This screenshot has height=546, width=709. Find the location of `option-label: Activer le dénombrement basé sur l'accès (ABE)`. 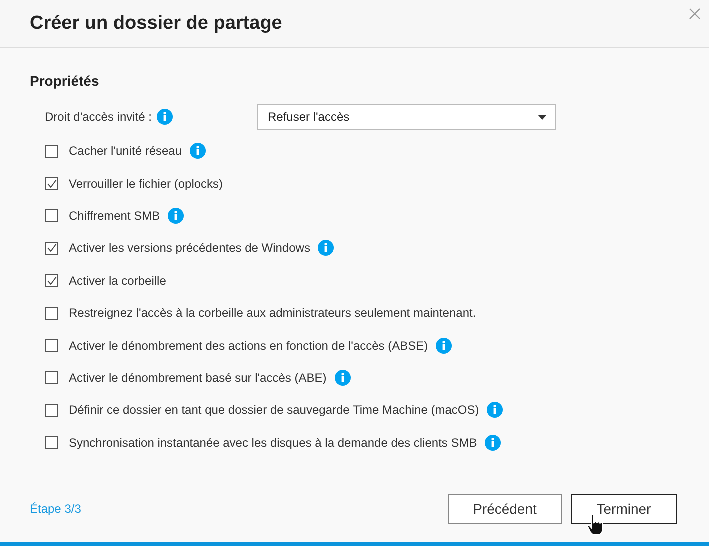

option-label: Activer le dénombrement basé sur l'accès (ABE) is located at coordinates (198, 377).